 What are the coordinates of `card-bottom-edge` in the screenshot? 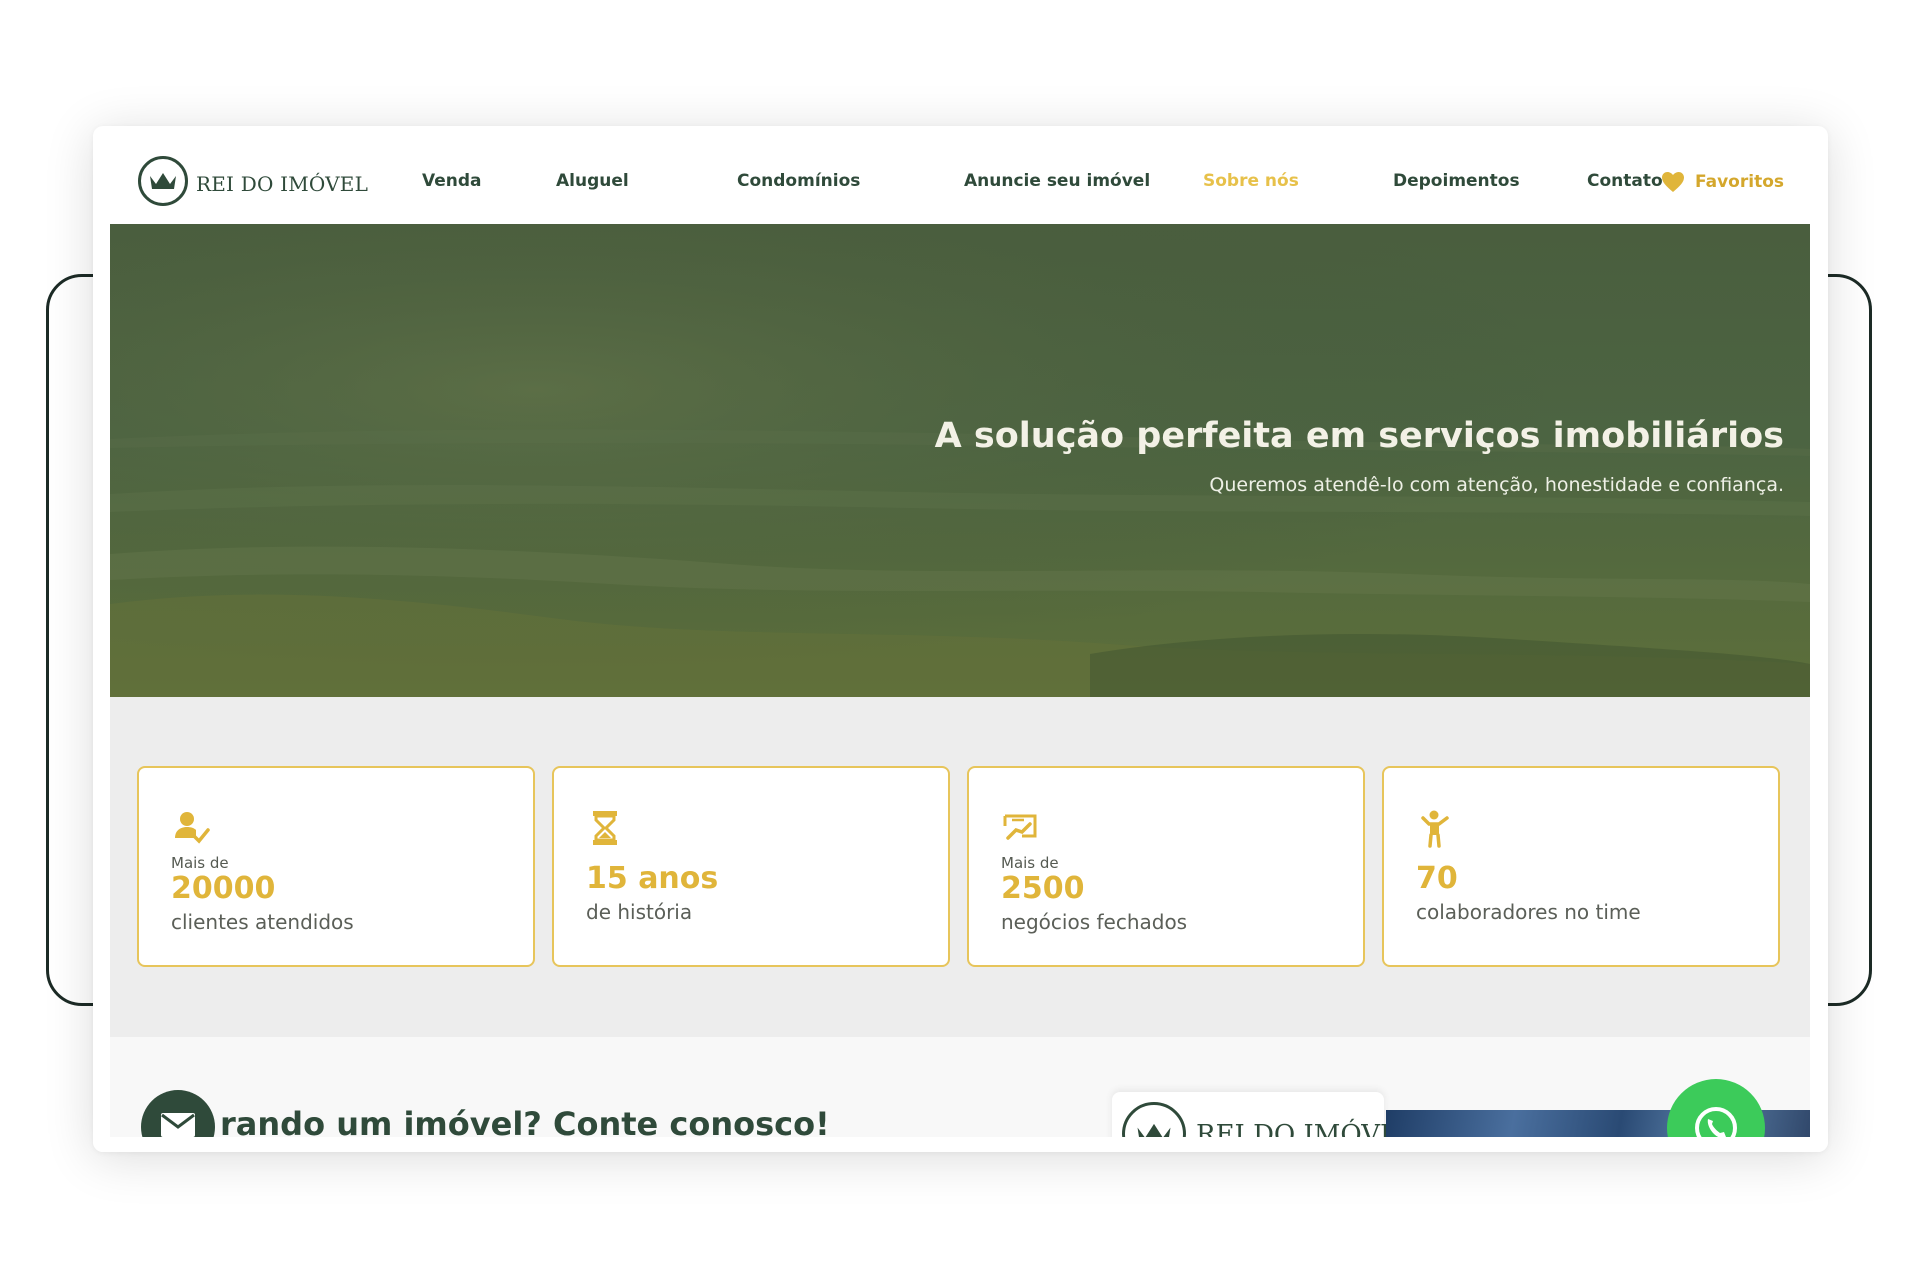 It's located at (960, 1144).